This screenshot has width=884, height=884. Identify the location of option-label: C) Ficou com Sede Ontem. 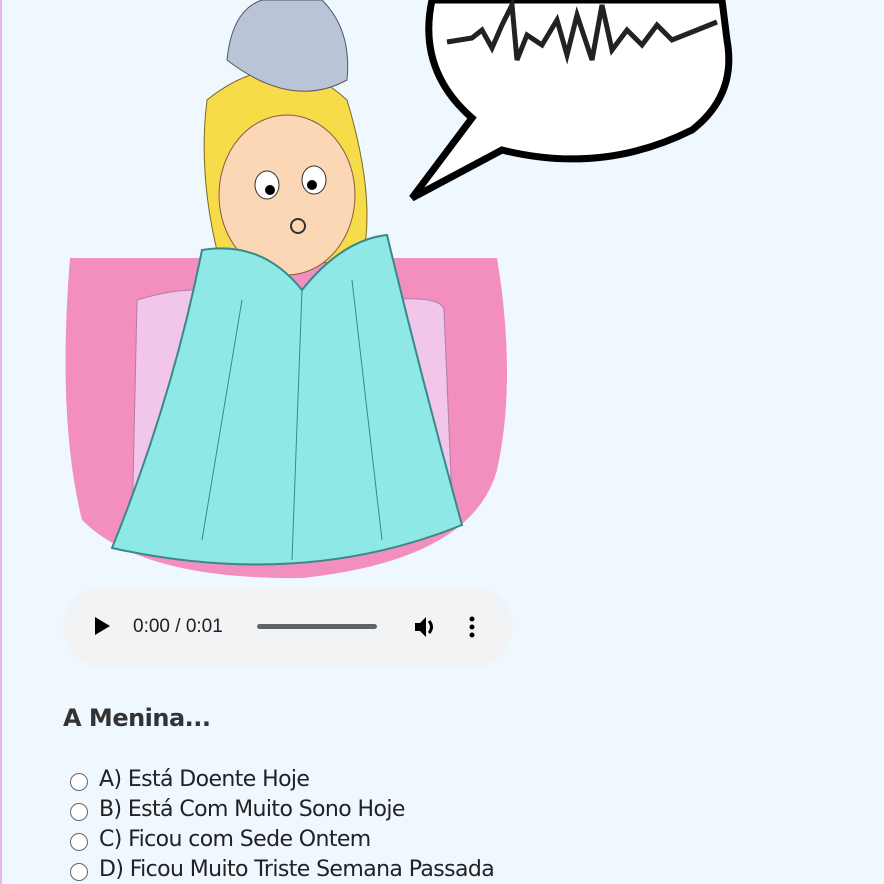
(235, 839).